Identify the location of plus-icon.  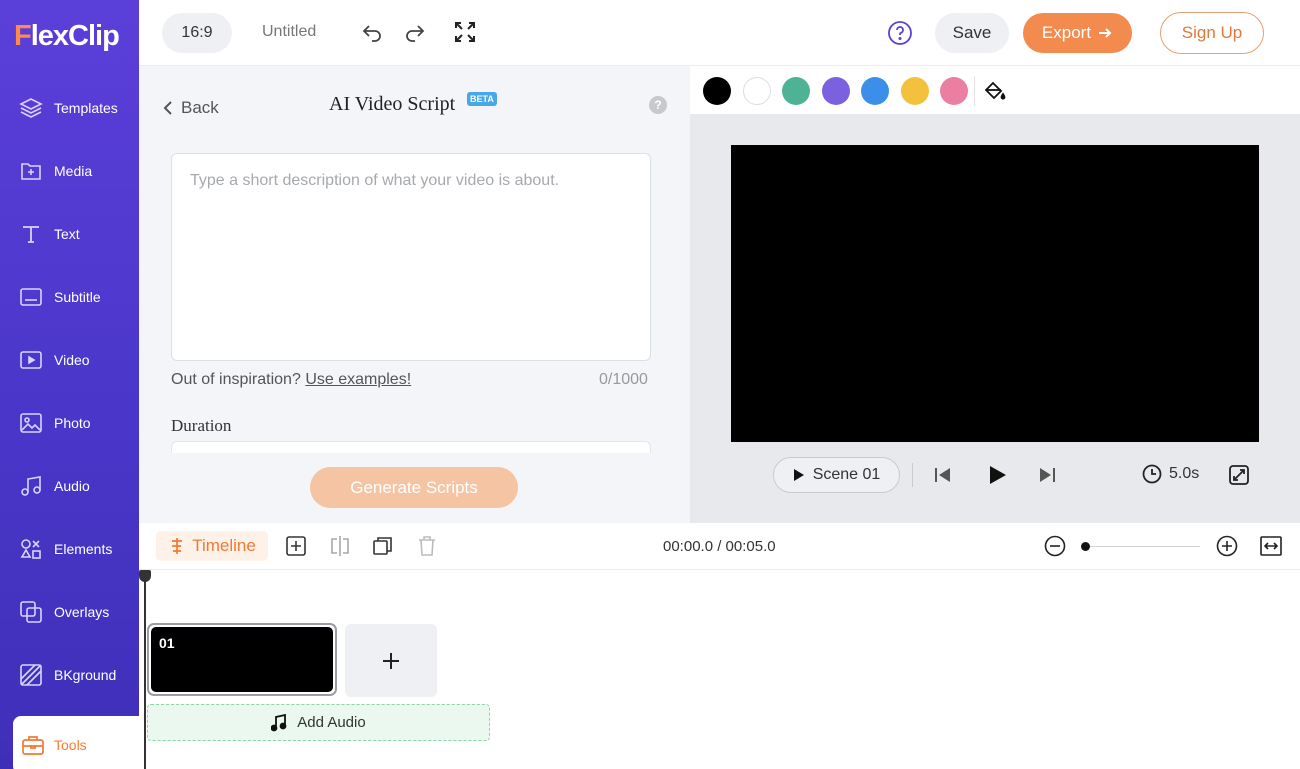
(391, 660).